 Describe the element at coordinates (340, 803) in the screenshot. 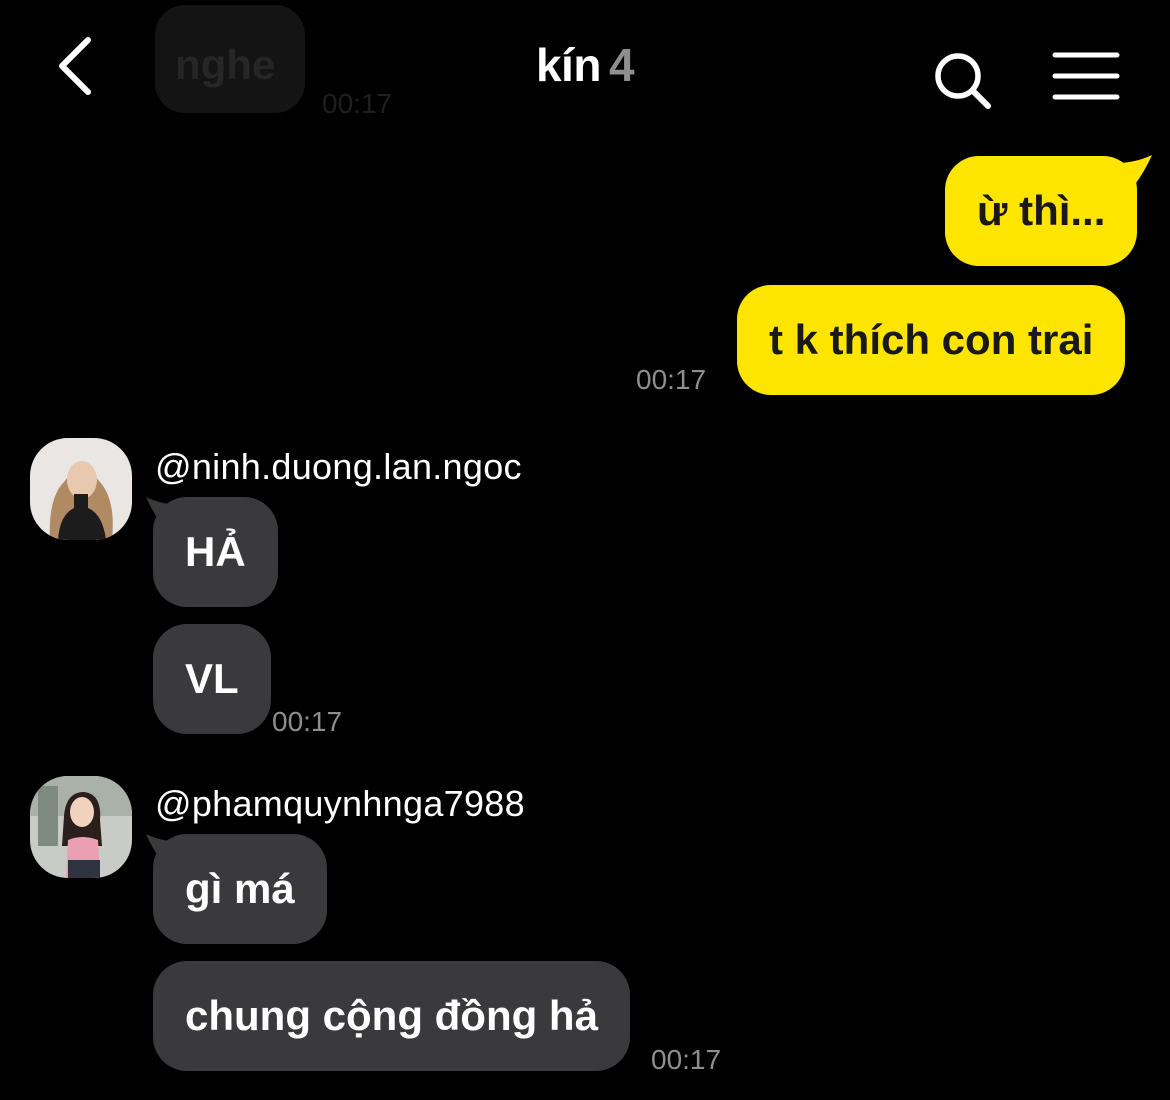

I see `sender-name: @phamquynhnga7988` at that location.